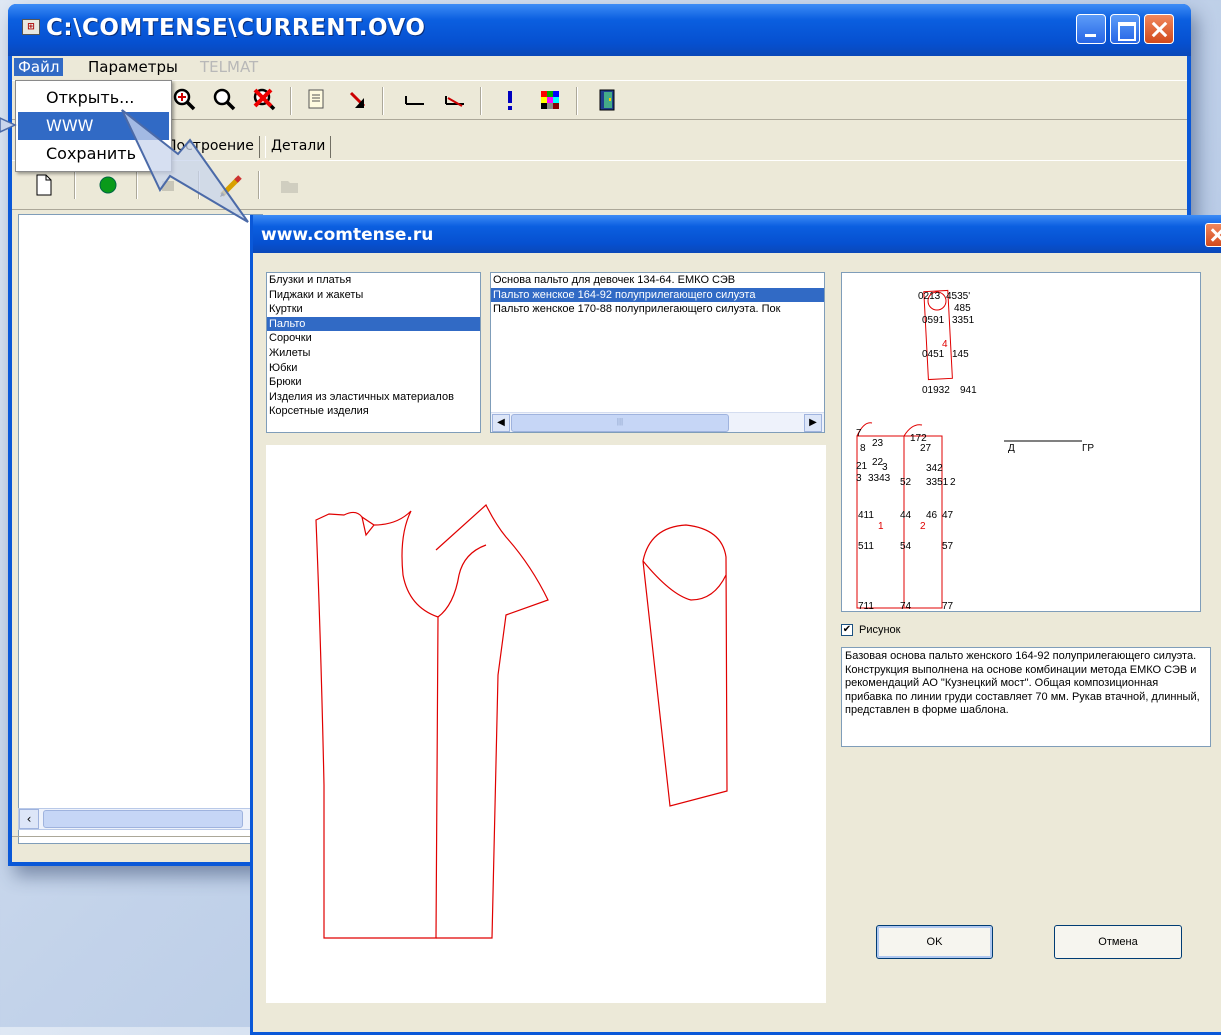 This screenshot has width=1221, height=1035. I want to click on maximize-button, so click(1125, 29).